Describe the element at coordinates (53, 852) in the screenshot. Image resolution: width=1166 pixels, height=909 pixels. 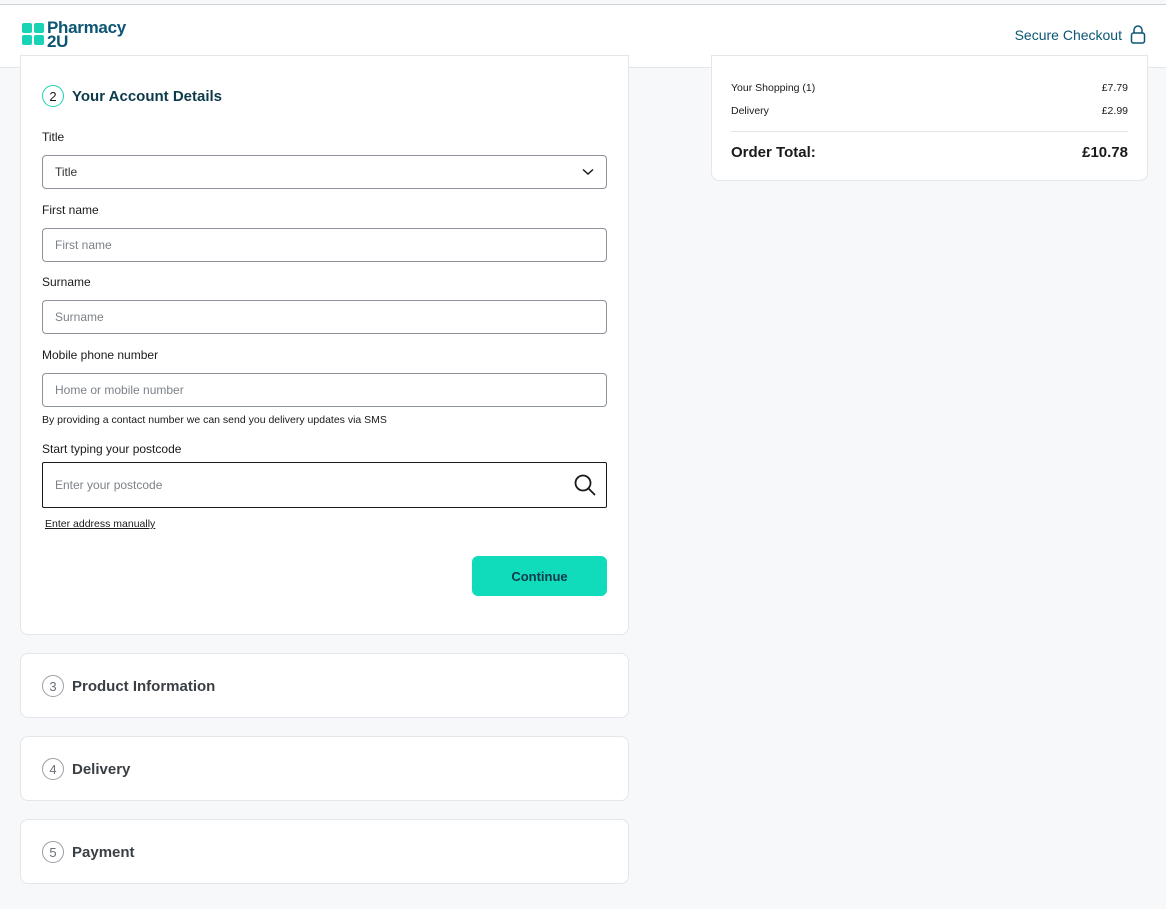
I see `step-number: 5` at that location.